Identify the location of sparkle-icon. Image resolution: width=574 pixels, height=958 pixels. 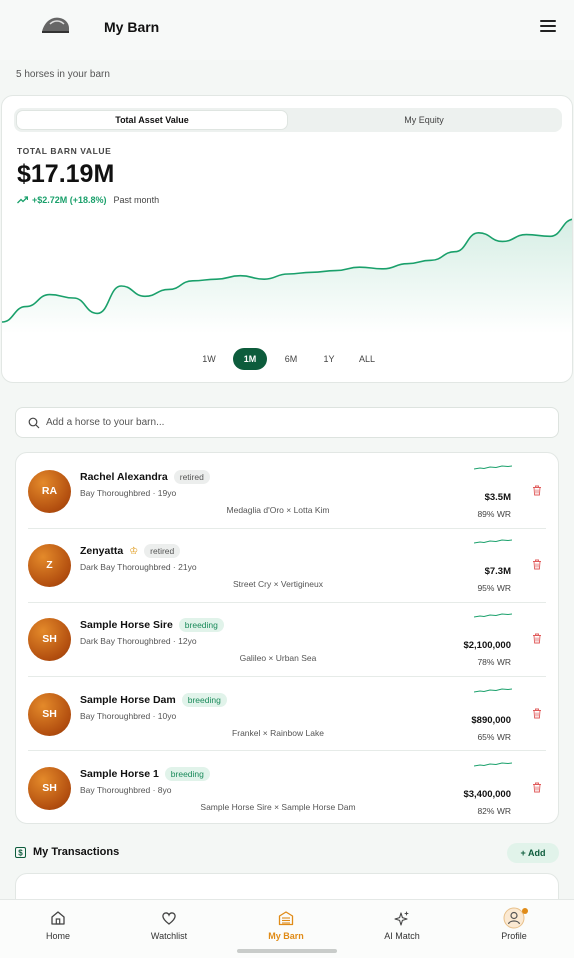
(401, 918).